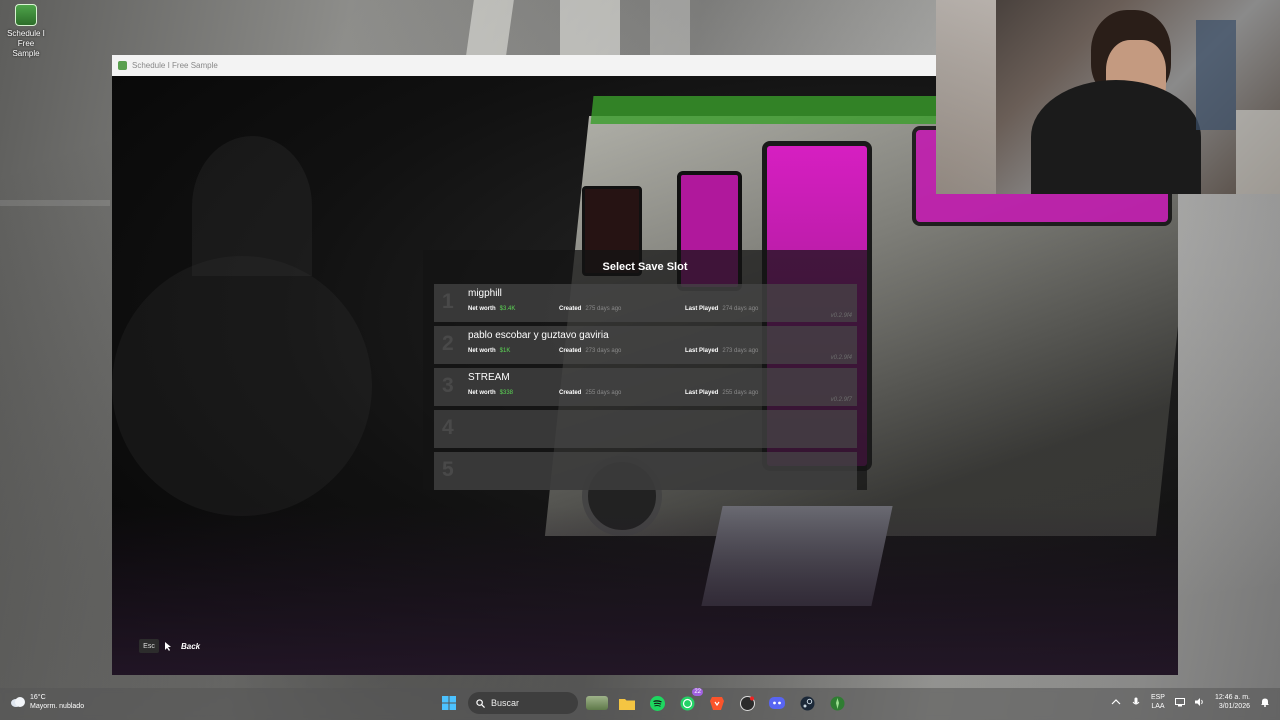 The width and height of the screenshot is (1280, 720). I want to click on desktop-shortcut-label: Schedule I Free Sample, so click(26, 43).